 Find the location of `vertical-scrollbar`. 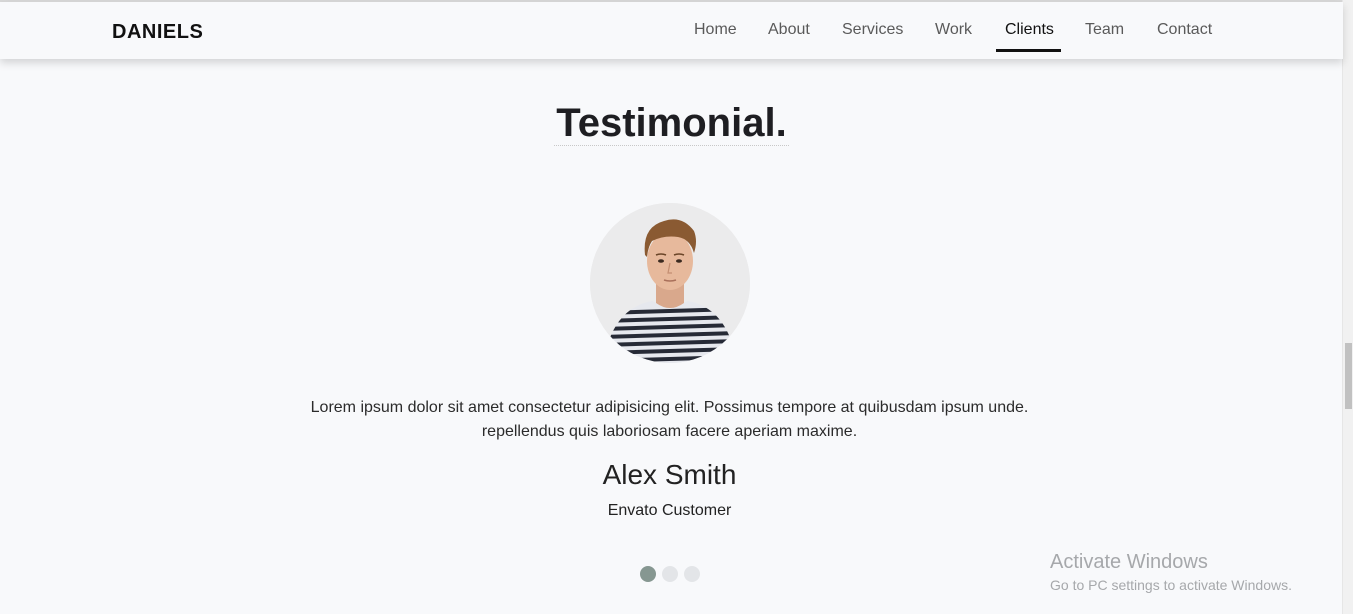

vertical-scrollbar is located at coordinates (1347, 307).